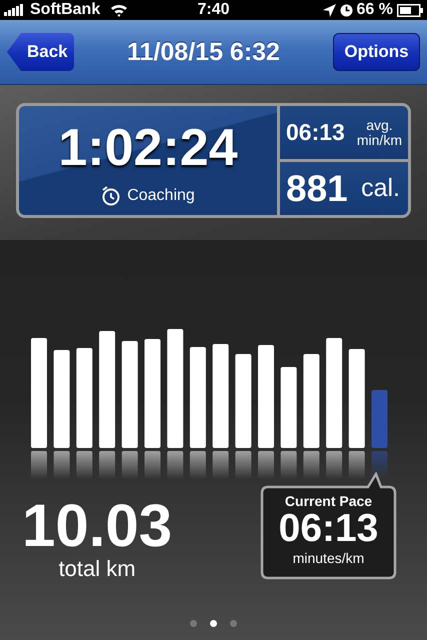 The height and width of the screenshot is (640, 427). Describe the element at coordinates (328, 501) in the screenshot. I see `current-pace-label: Current Pace` at that location.